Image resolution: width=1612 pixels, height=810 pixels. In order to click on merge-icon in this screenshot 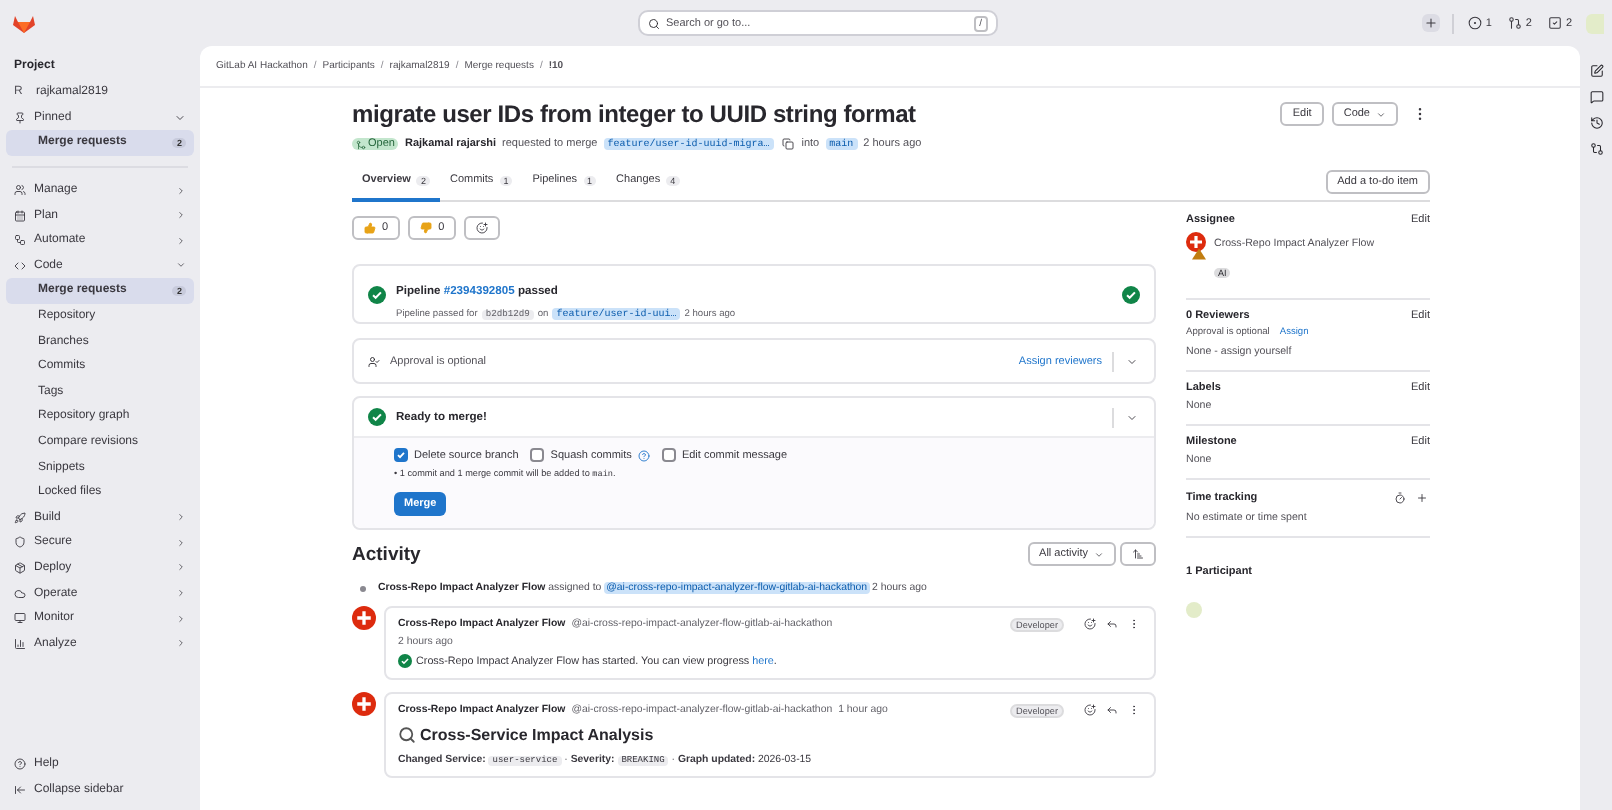, I will do `click(361, 144)`.